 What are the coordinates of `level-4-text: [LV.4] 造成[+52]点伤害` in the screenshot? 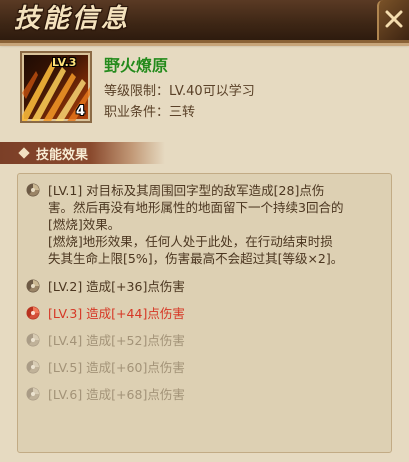 It's located at (116, 340).